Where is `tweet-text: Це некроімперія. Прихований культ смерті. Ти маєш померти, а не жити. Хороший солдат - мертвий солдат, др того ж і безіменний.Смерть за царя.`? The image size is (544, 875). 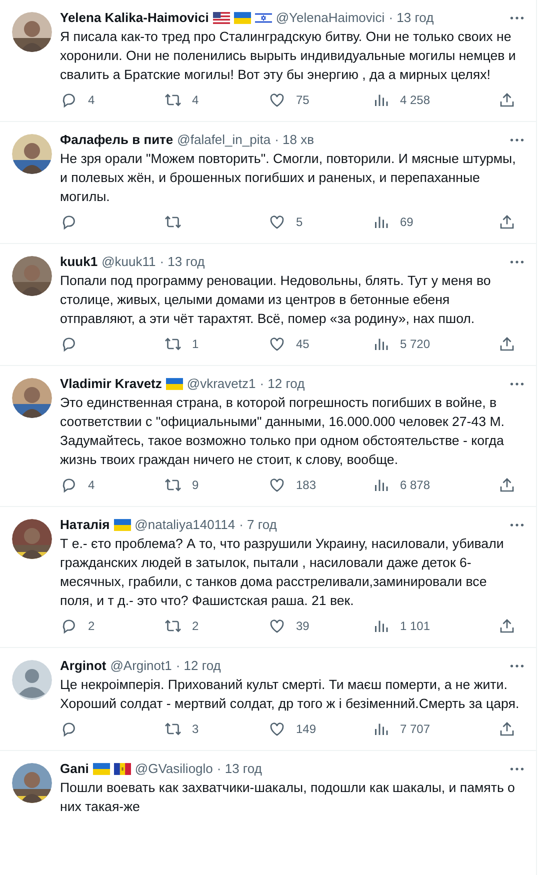
tweet-text: Це некроімперія. Прихований культ смерті. Ти маєш померти, а не жити. Хороший солдат - мертвий солдат, др того ж і безіменний.Смерть за царя. is located at coordinates (290, 694).